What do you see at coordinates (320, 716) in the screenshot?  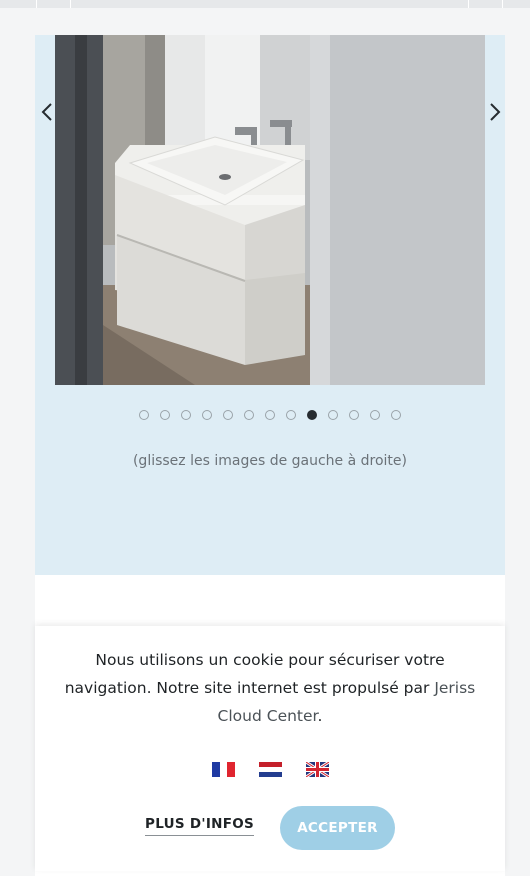 I see `cookie-message-end: .` at bounding box center [320, 716].